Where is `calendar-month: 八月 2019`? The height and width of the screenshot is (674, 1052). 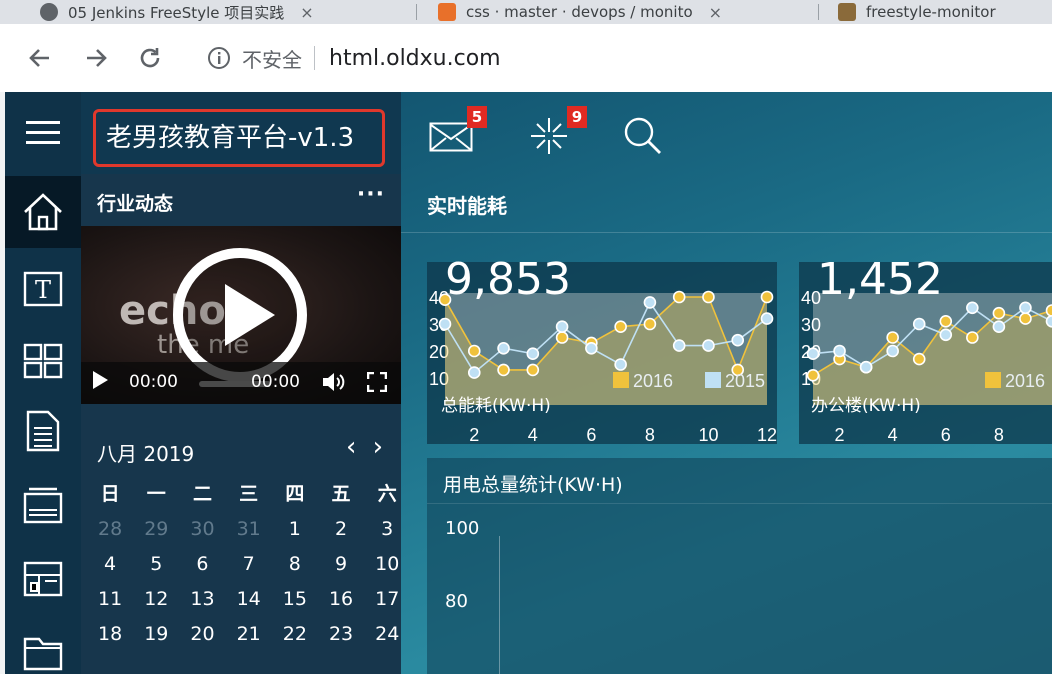
calendar-month: 八月 2019 is located at coordinates (146, 454).